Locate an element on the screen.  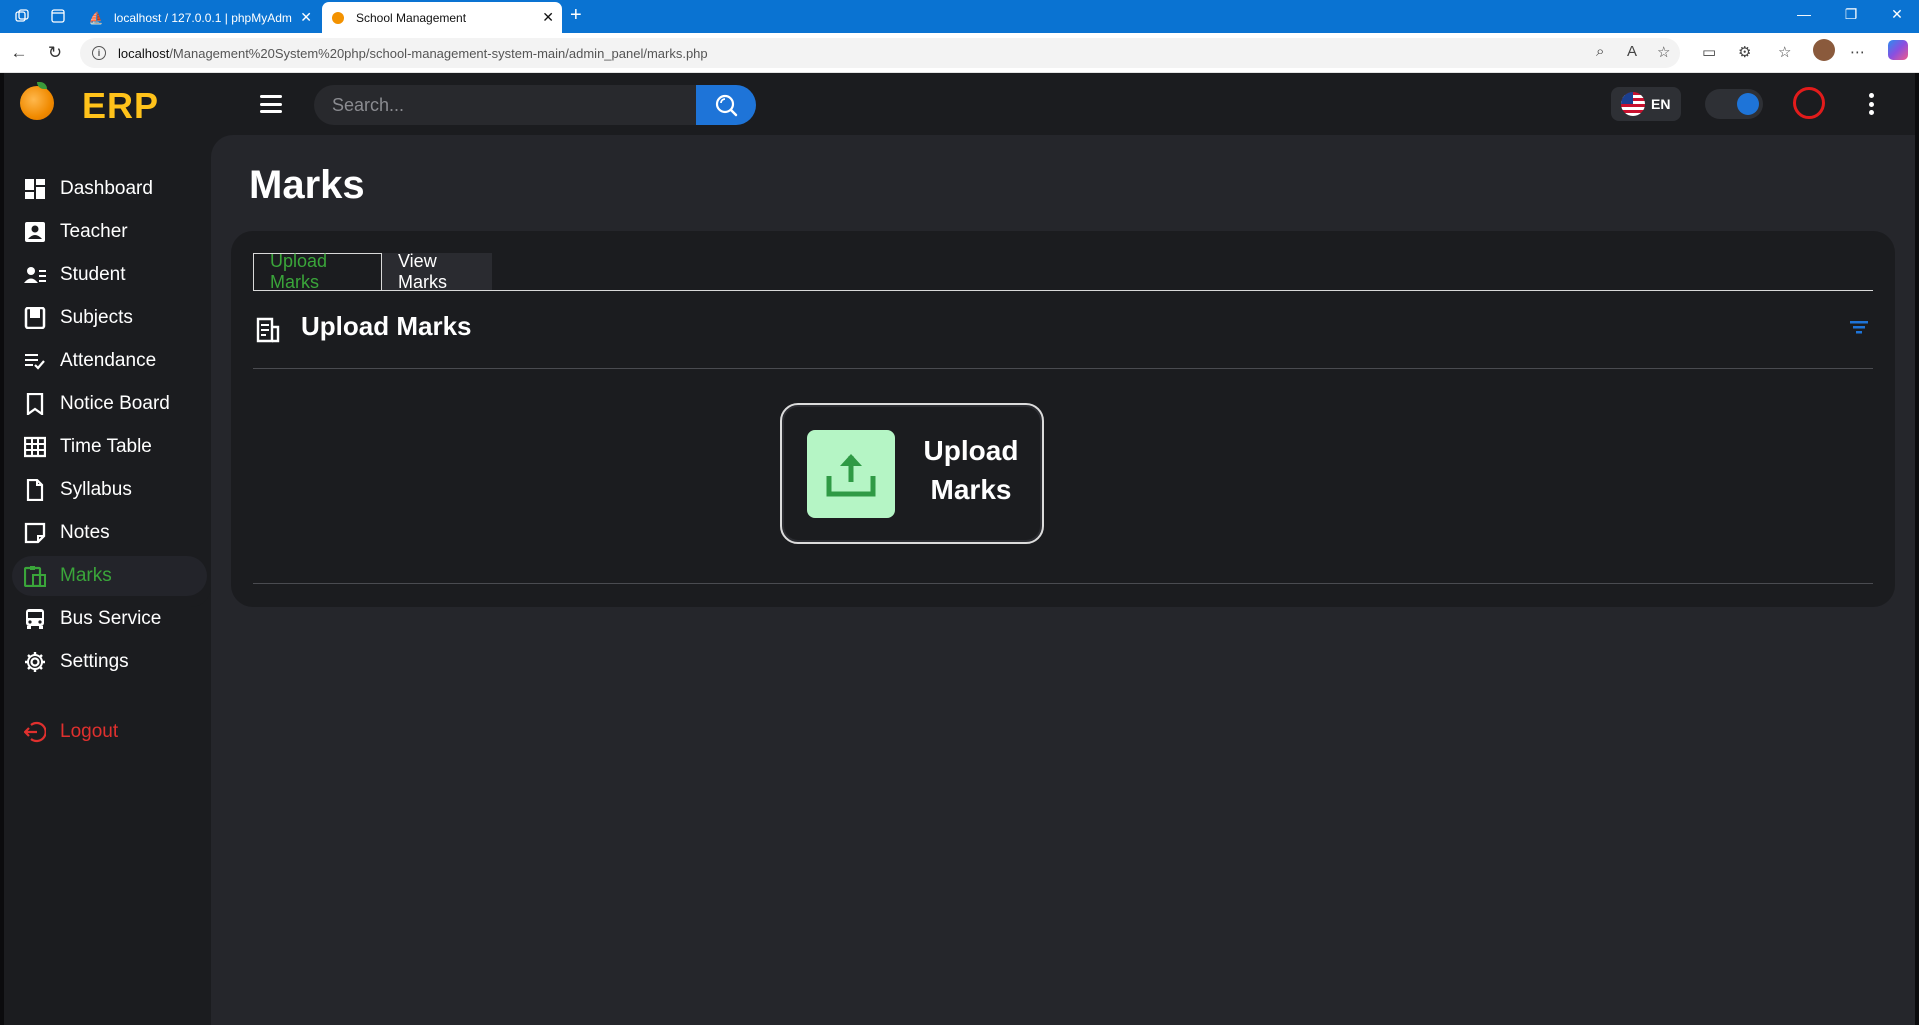
teacher-icon is located at coordinates (35, 232).